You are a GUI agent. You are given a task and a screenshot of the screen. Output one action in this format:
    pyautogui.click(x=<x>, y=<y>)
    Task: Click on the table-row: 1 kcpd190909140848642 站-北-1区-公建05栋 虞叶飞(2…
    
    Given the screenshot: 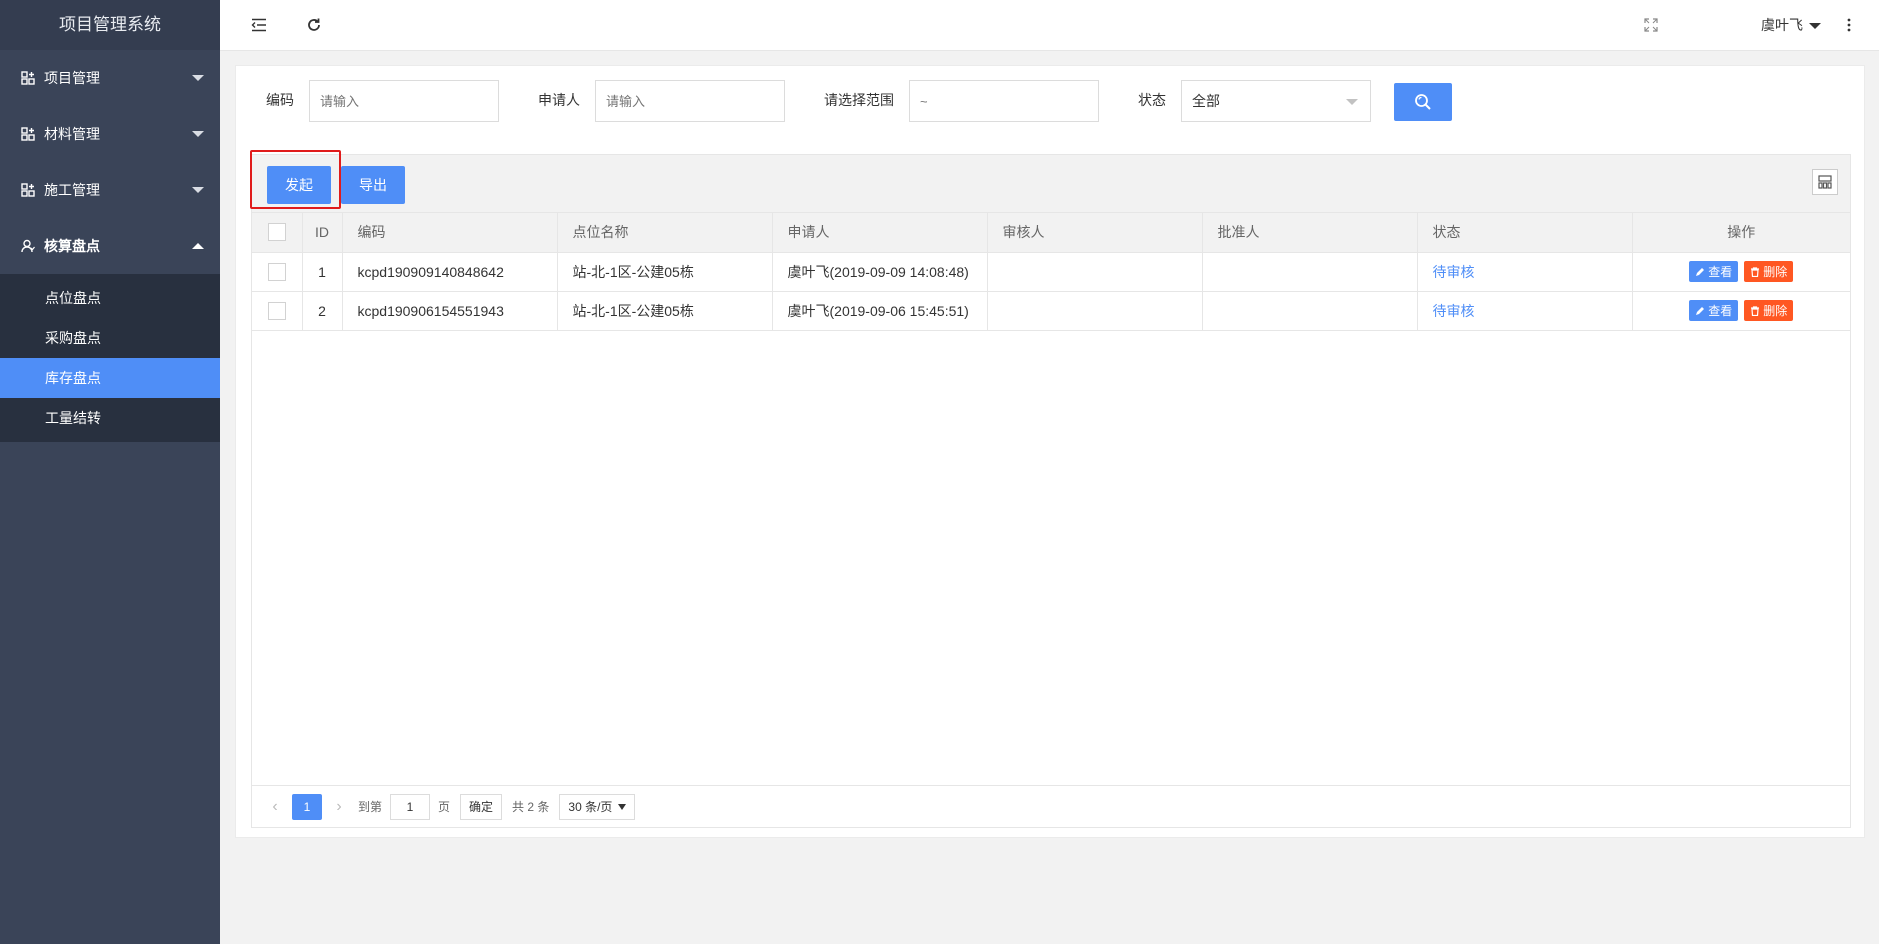 What is the action you would take?
    pyautogui.click(x=1051, y=272)
    